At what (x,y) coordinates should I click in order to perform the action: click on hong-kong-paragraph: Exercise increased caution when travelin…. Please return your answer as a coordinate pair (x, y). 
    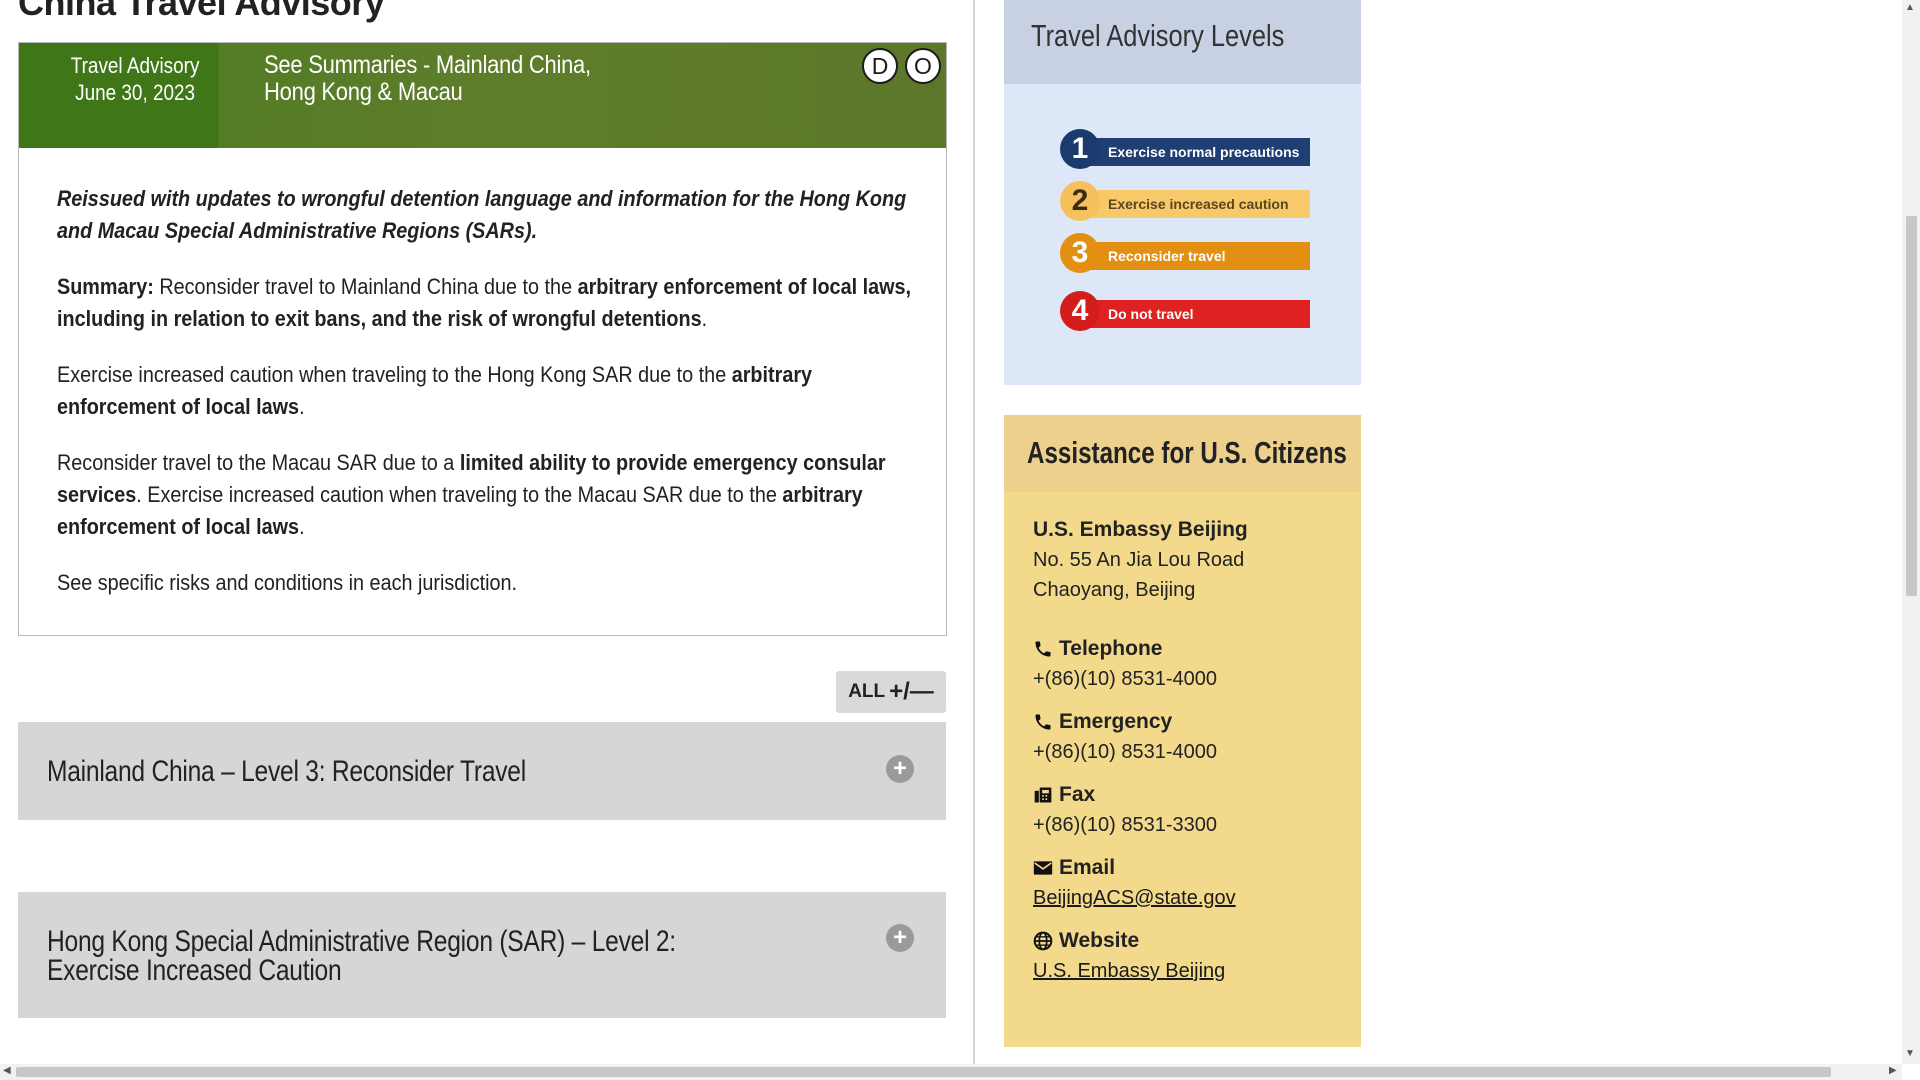
    Looking at the image, I should click on (489, 391).